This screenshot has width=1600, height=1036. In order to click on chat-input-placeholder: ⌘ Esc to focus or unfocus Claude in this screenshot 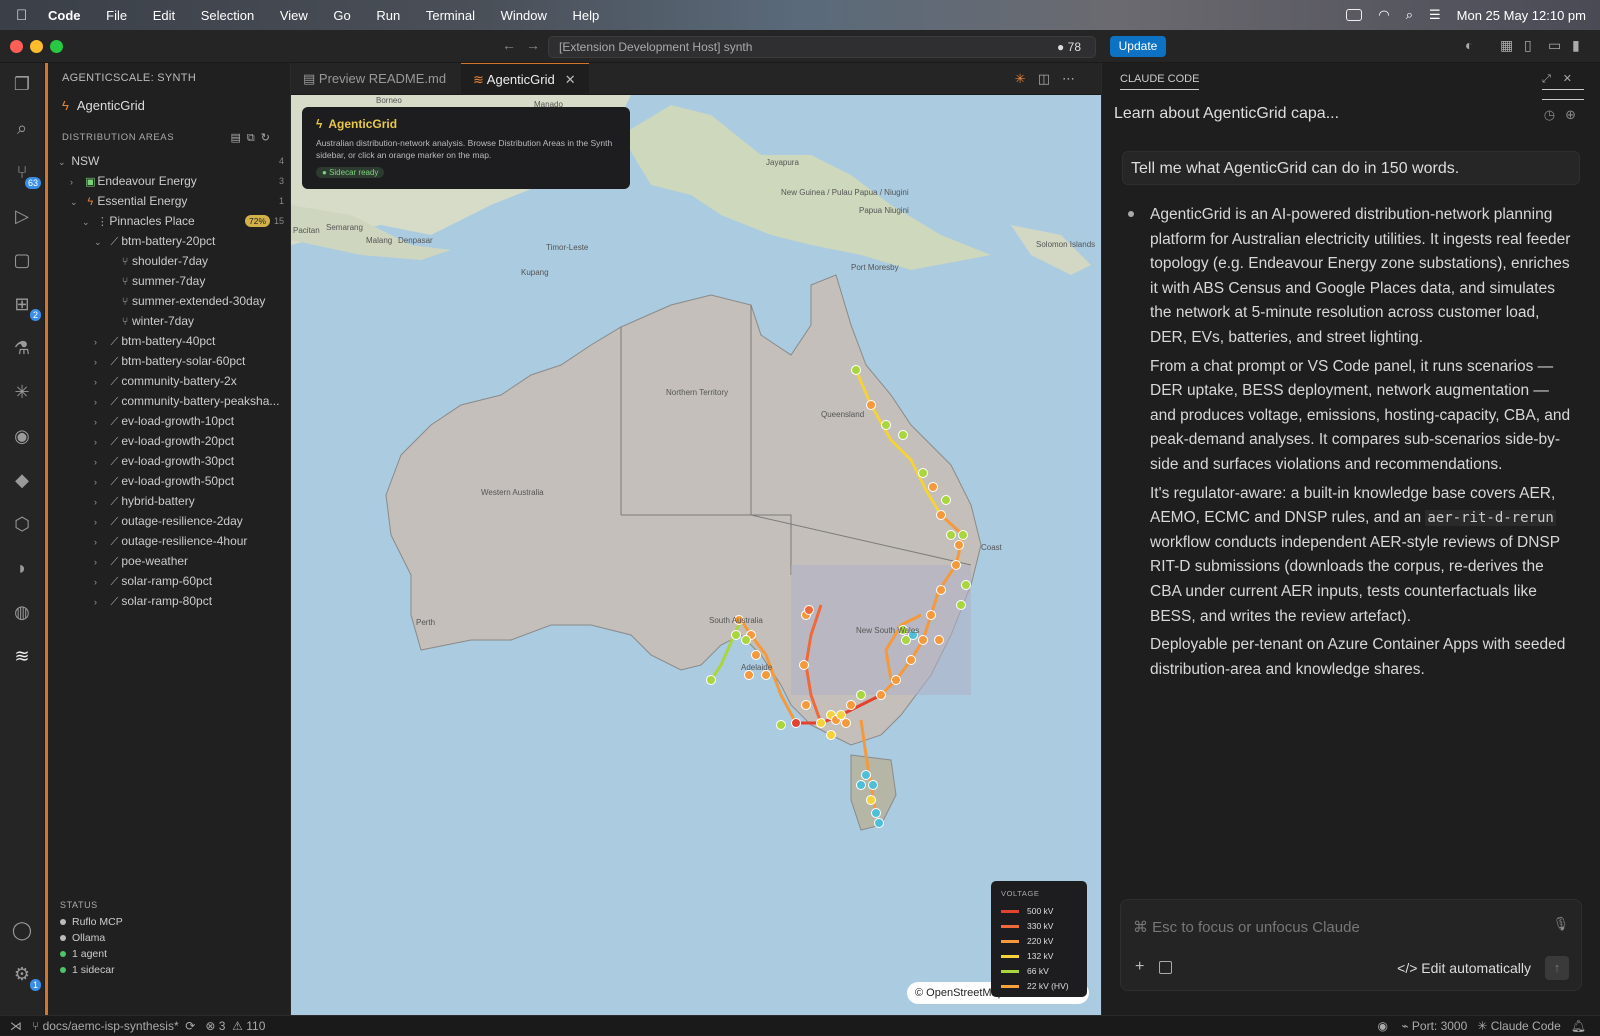, I will do `click(1246, 927)`.